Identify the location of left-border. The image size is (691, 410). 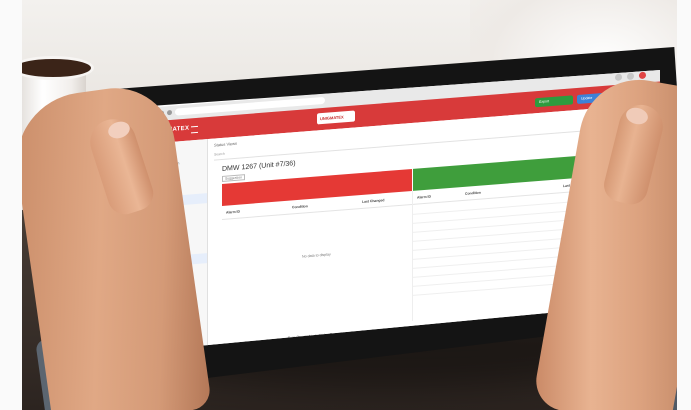
(11, 205).